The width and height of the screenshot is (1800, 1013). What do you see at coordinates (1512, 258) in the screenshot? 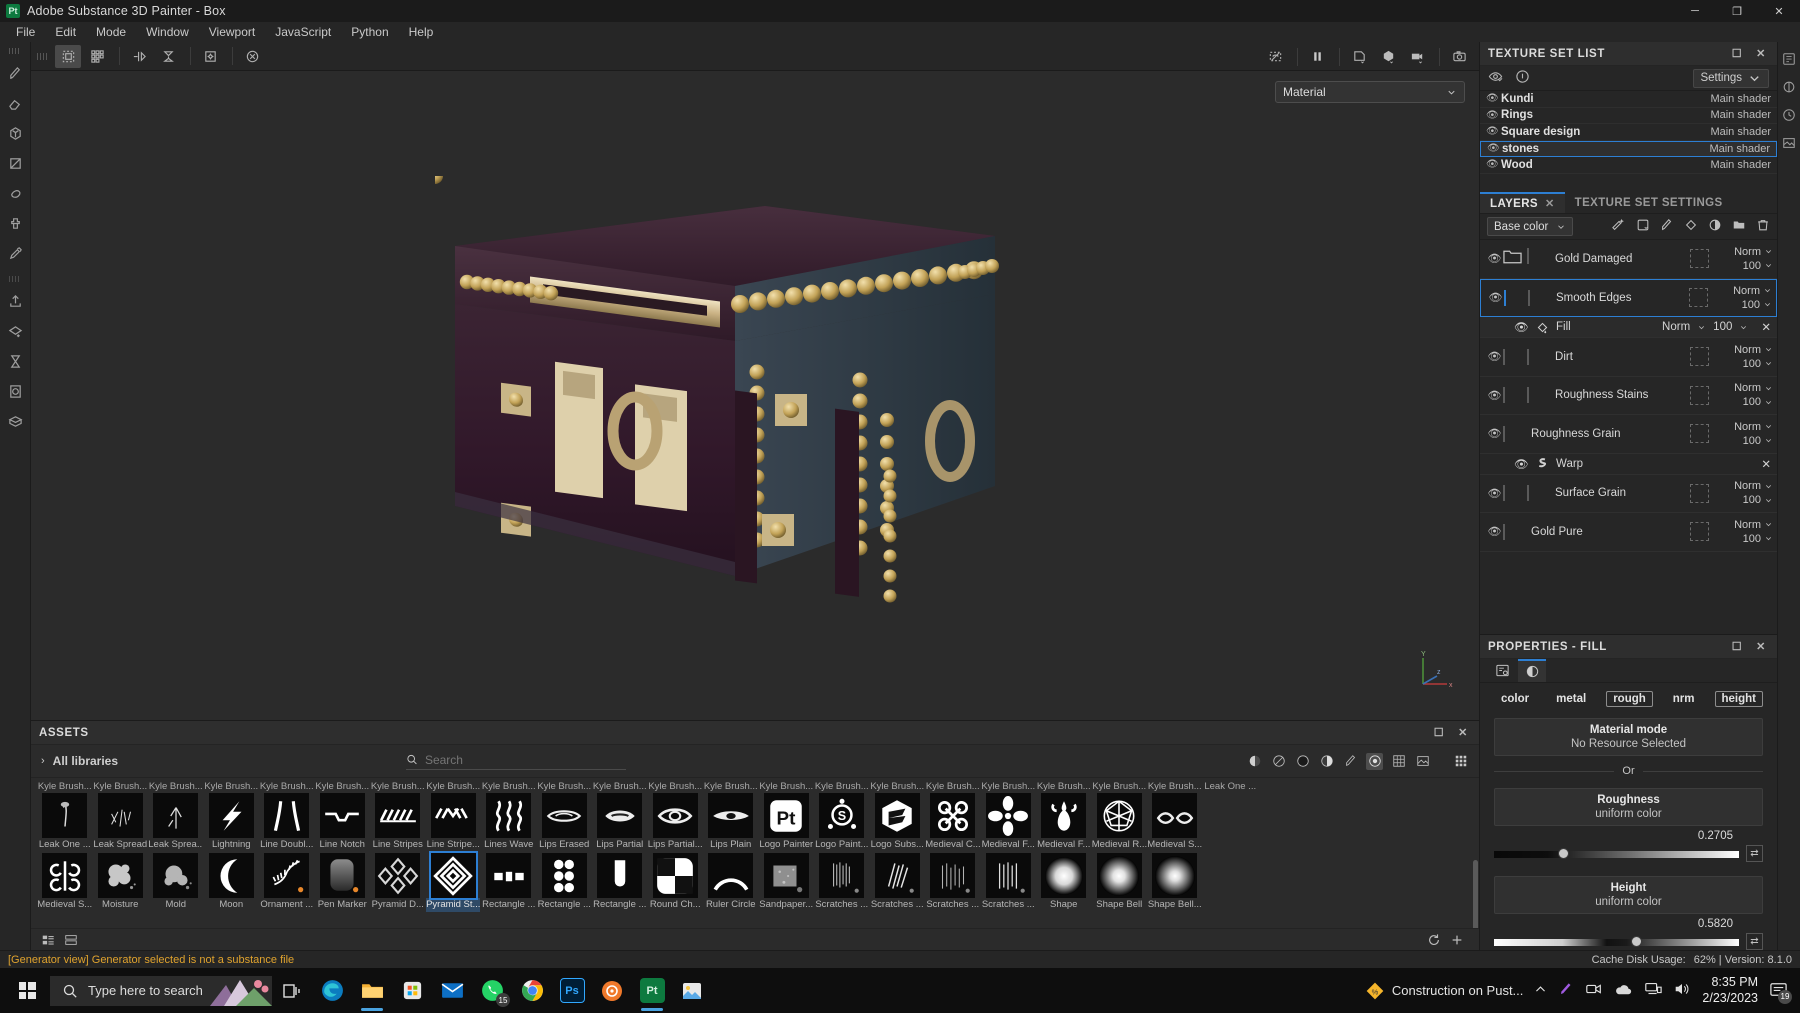
I see `layer-folder-icon` at bounding box center [1512, 258].